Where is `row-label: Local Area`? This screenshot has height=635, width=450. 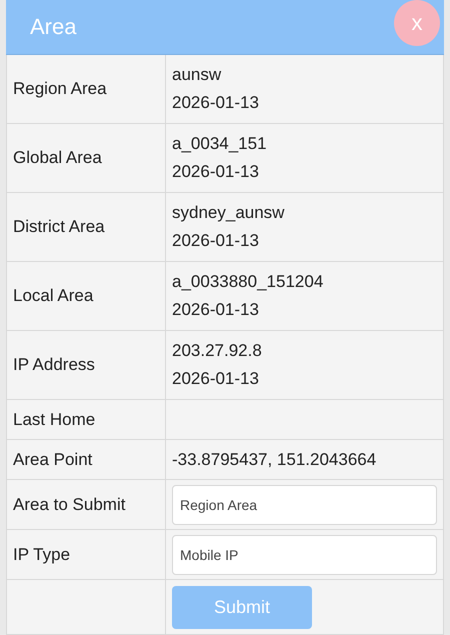 row-label: Local Area is located at coordinates (53, 296).